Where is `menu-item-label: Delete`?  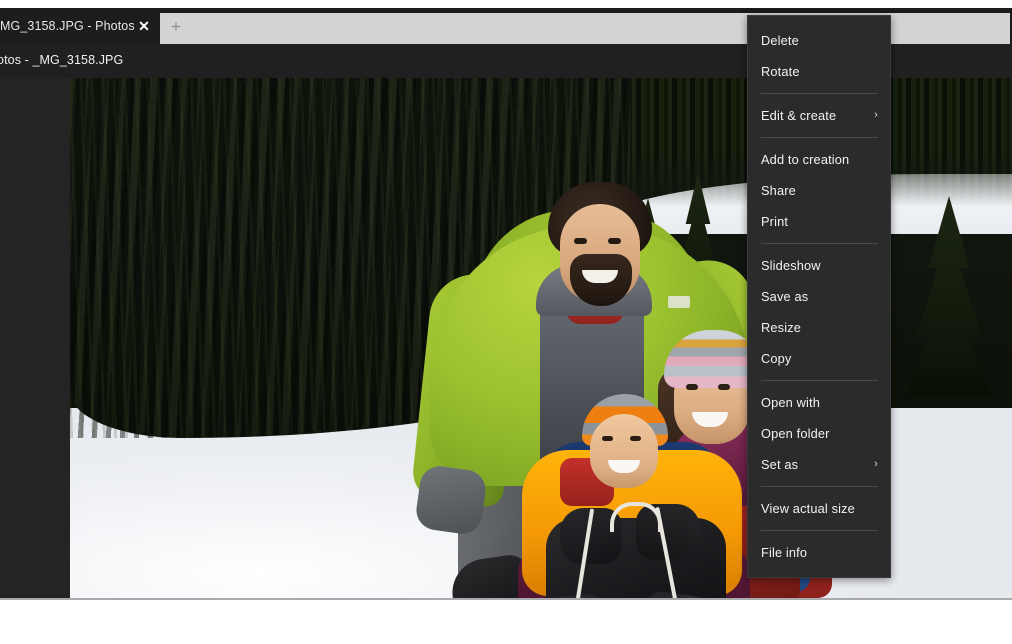
menu-item-label: Delete is located at coordinates (780, 40).